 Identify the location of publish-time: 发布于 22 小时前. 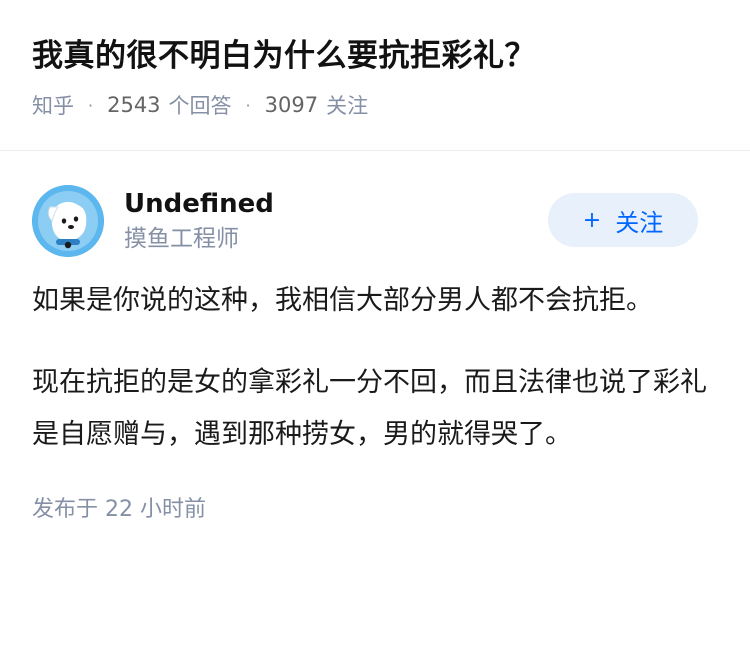
(375, 507).